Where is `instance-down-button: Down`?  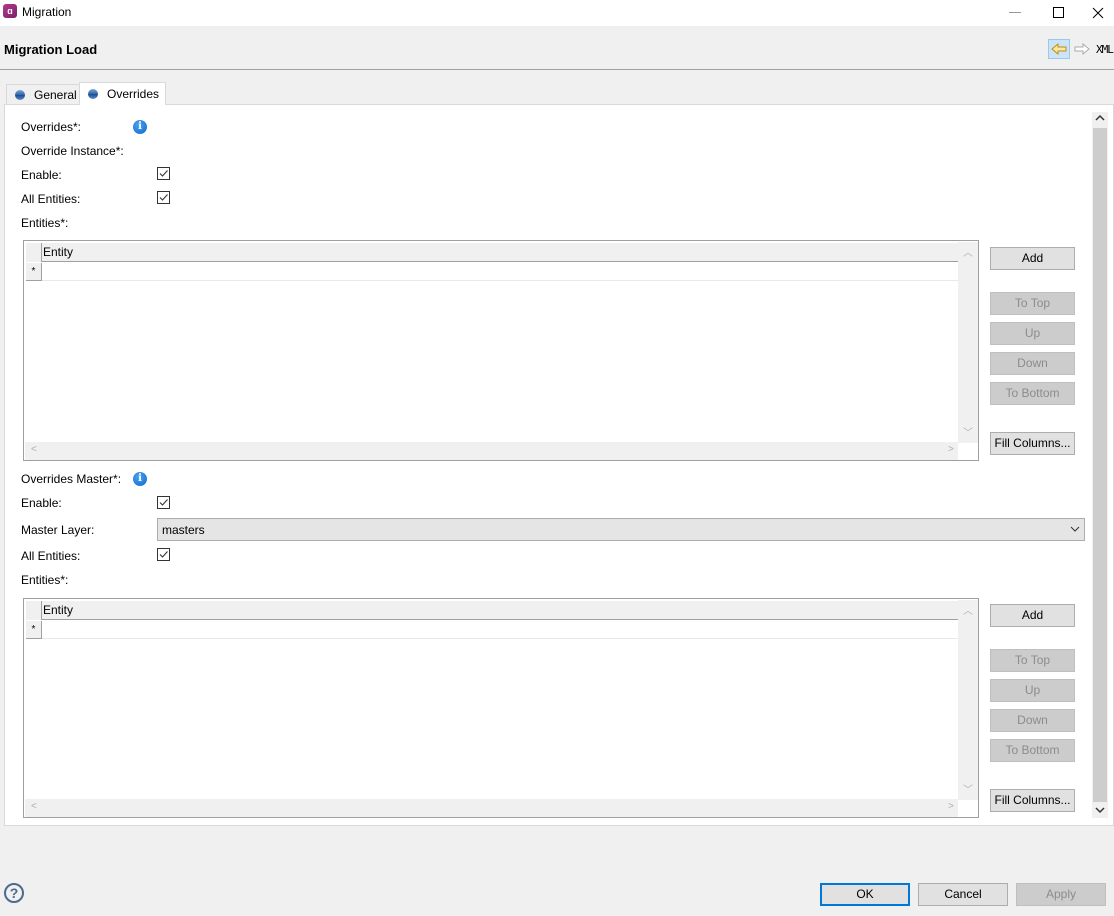 instance-down-button: Down is located at coordinates (1032, 363).